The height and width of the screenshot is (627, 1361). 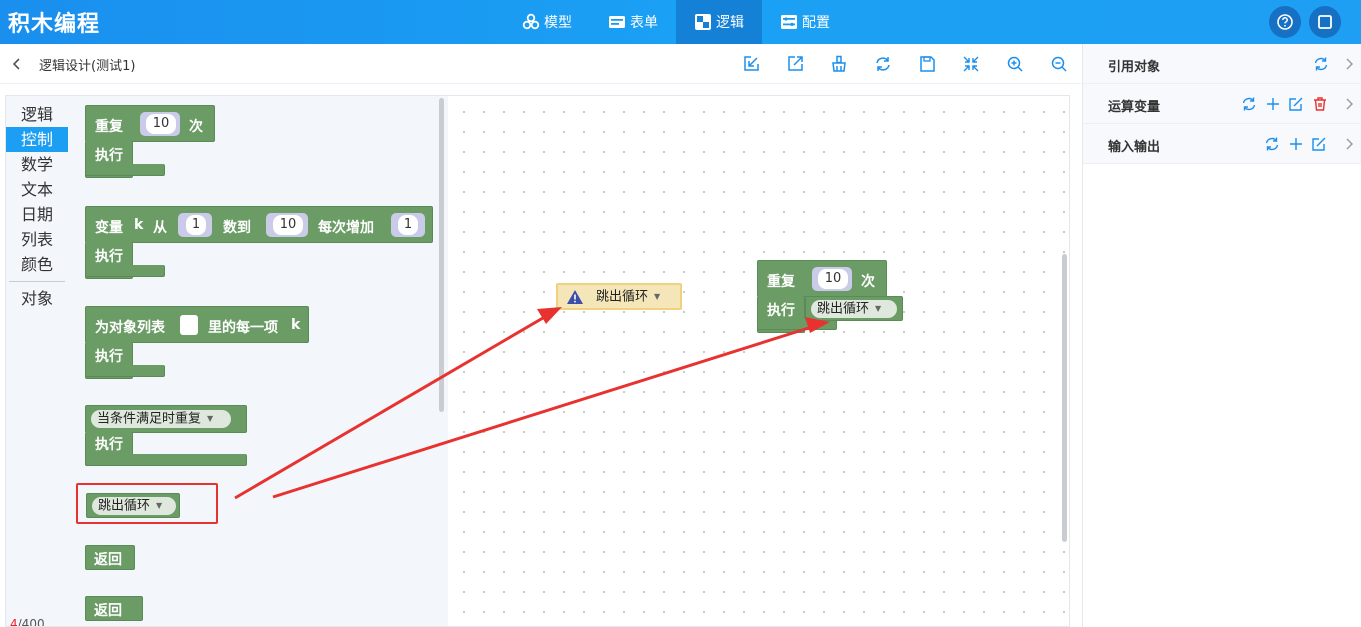 I want to click on nav-item-label: 逻辑, so click(x=730, y=23).